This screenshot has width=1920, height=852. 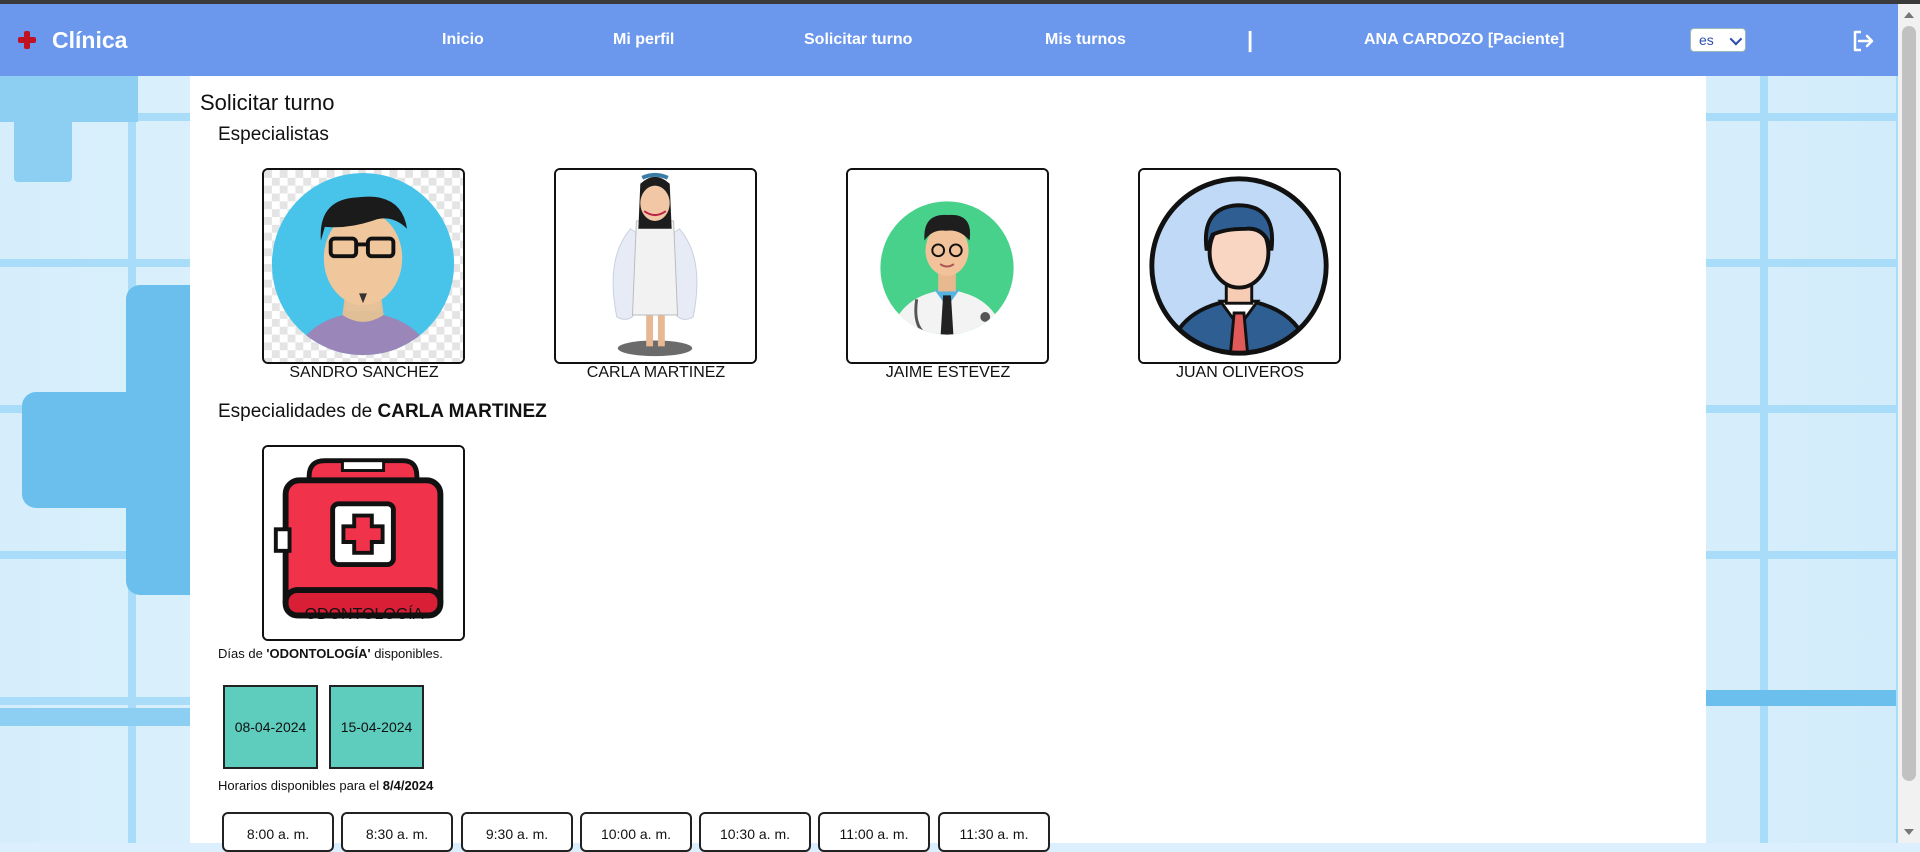 What do you see at coordinates (408, 785) in the screenshot?
I see `hours-caption-date: 8/4/2024` at bounding box center [408, 785].